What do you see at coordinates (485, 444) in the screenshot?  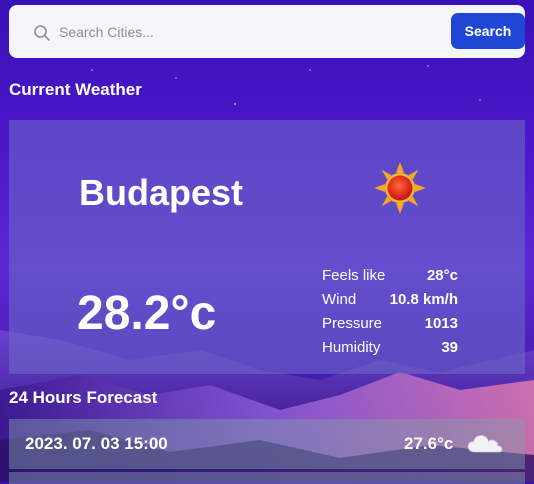 I see `cloud-icon` at bounding box center [485, 444].